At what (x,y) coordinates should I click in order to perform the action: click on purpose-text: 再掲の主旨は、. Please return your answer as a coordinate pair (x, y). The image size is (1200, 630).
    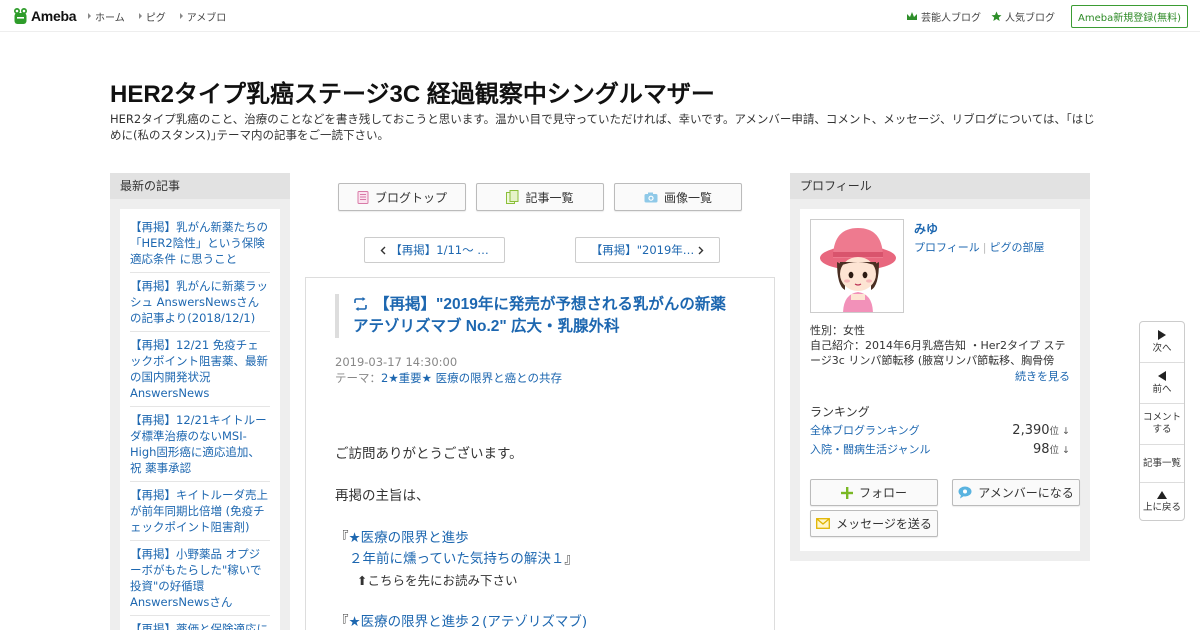
    Looking at the image, I should click on (382, 496).